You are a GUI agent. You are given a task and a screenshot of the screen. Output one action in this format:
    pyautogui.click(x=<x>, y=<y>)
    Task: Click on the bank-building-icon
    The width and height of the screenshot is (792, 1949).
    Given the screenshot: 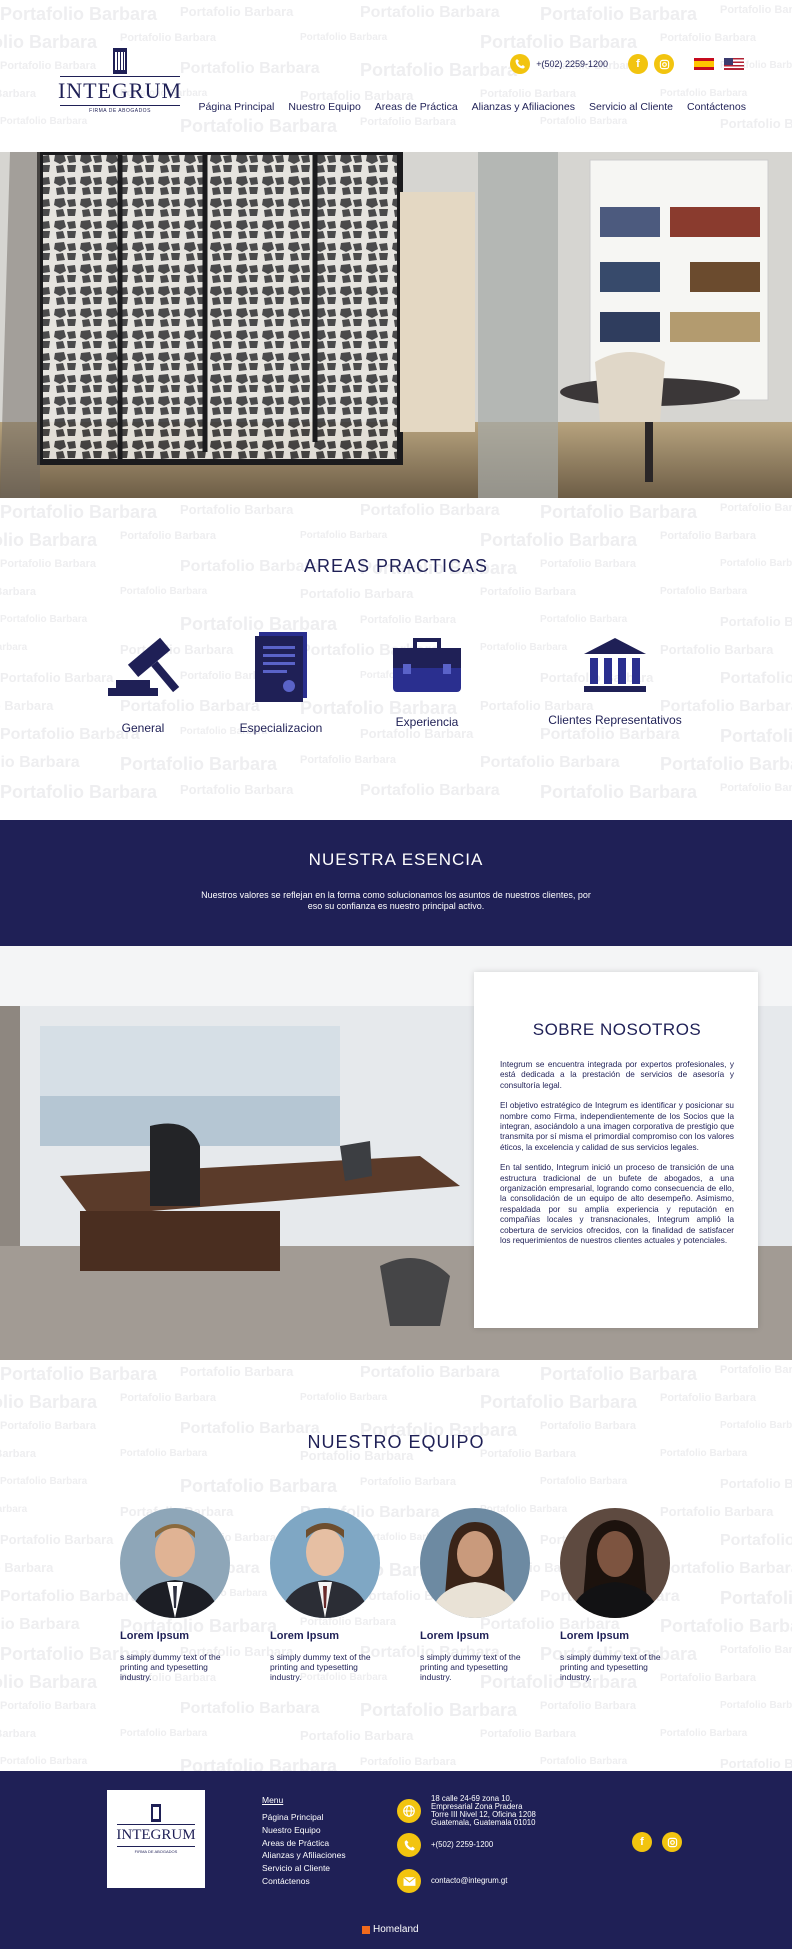 What is the action you would take?
    pyautogui.click(x=615, y=665)
    